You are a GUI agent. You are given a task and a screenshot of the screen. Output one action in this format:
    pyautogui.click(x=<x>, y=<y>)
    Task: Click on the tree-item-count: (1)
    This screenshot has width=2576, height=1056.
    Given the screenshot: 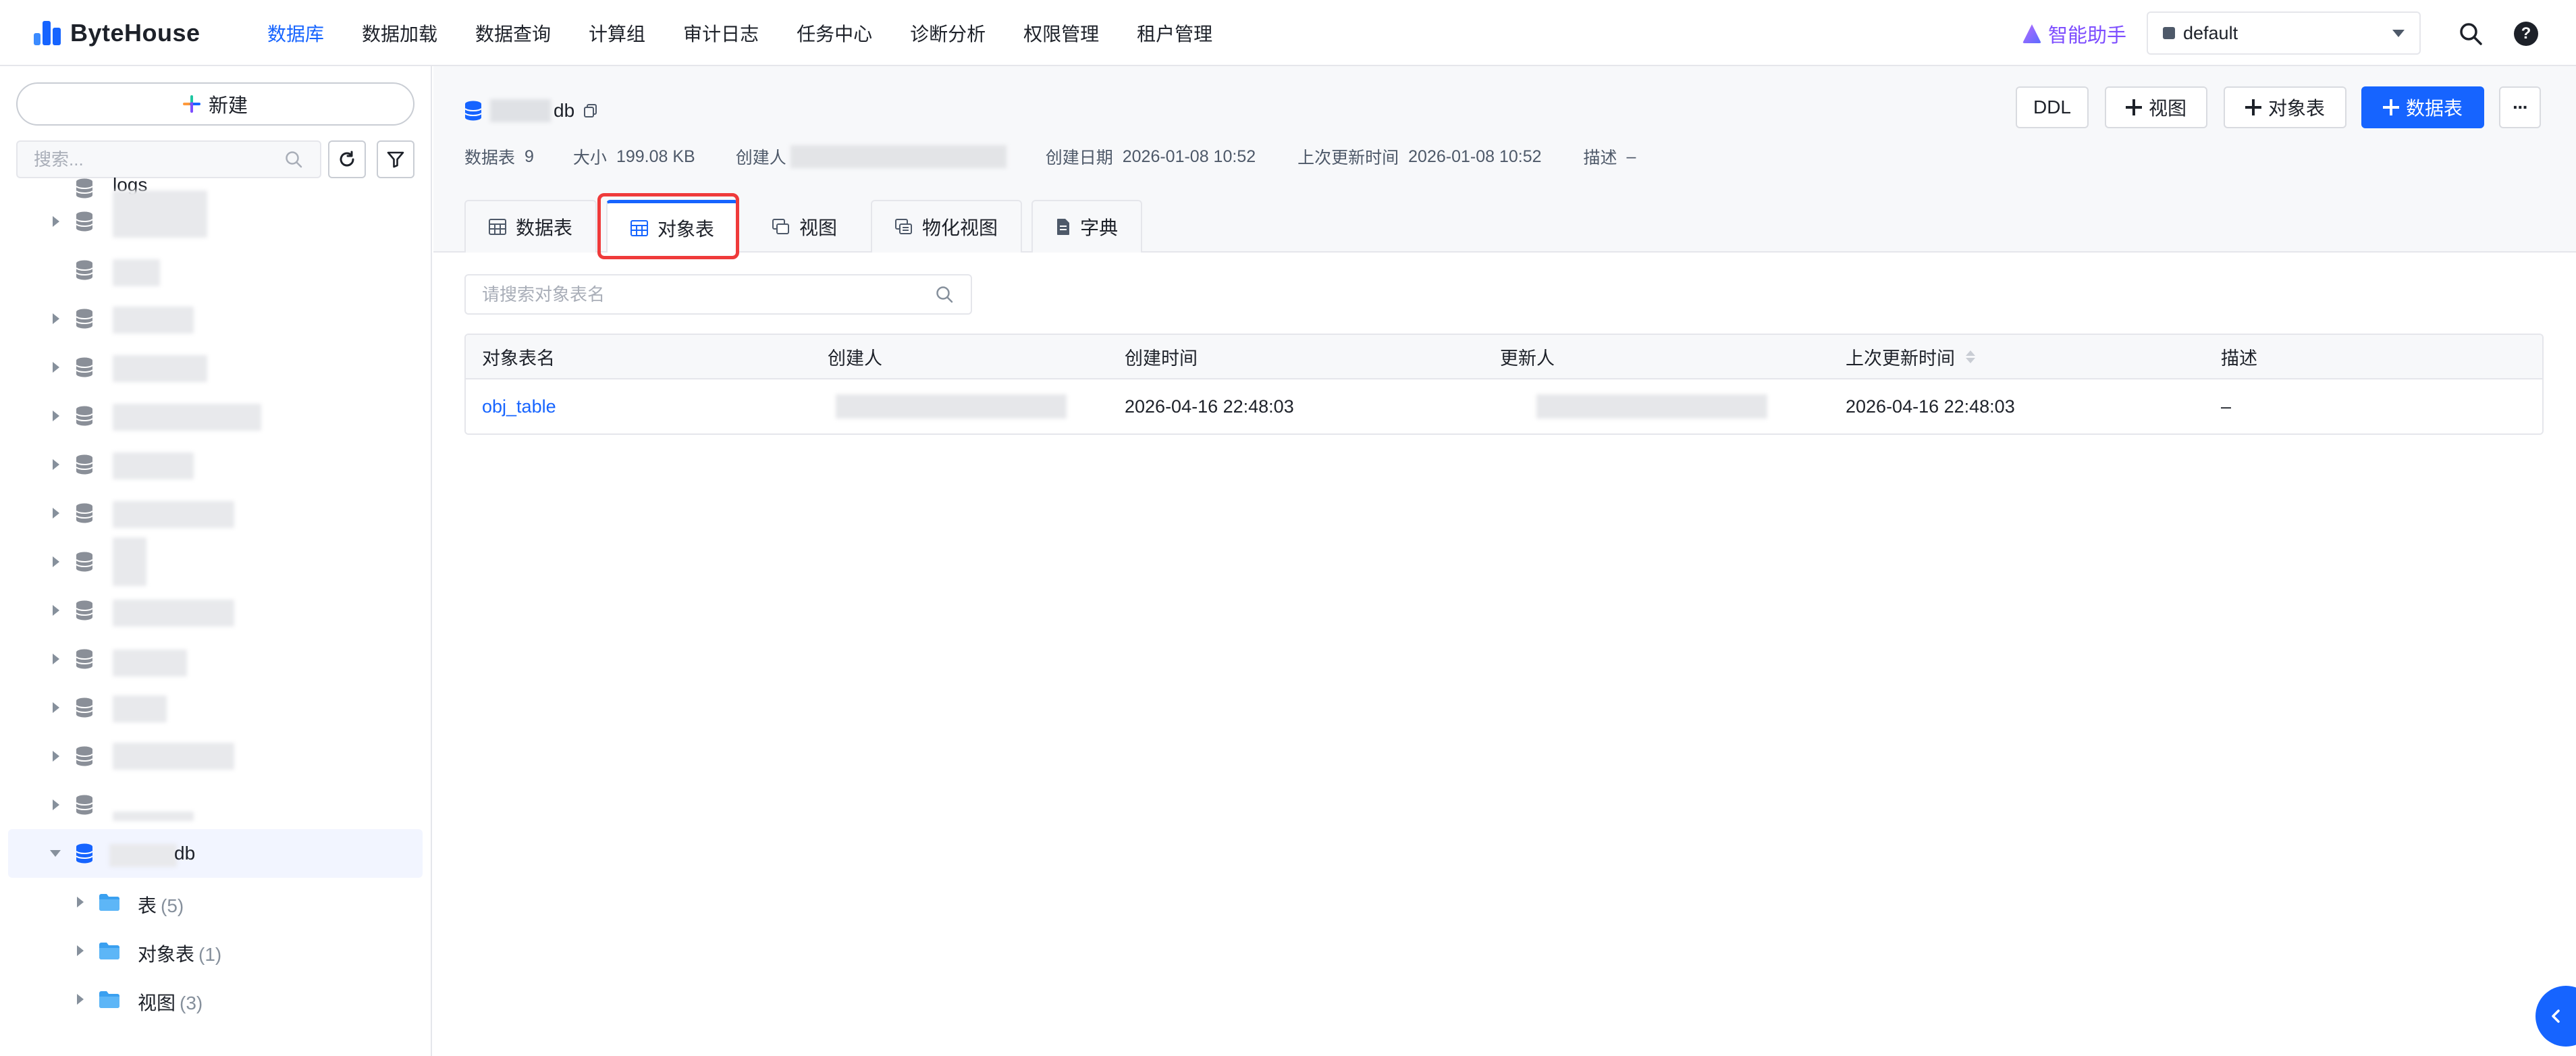 What is the action you would take?
    pyautogui.click(x=210, y=954)
    